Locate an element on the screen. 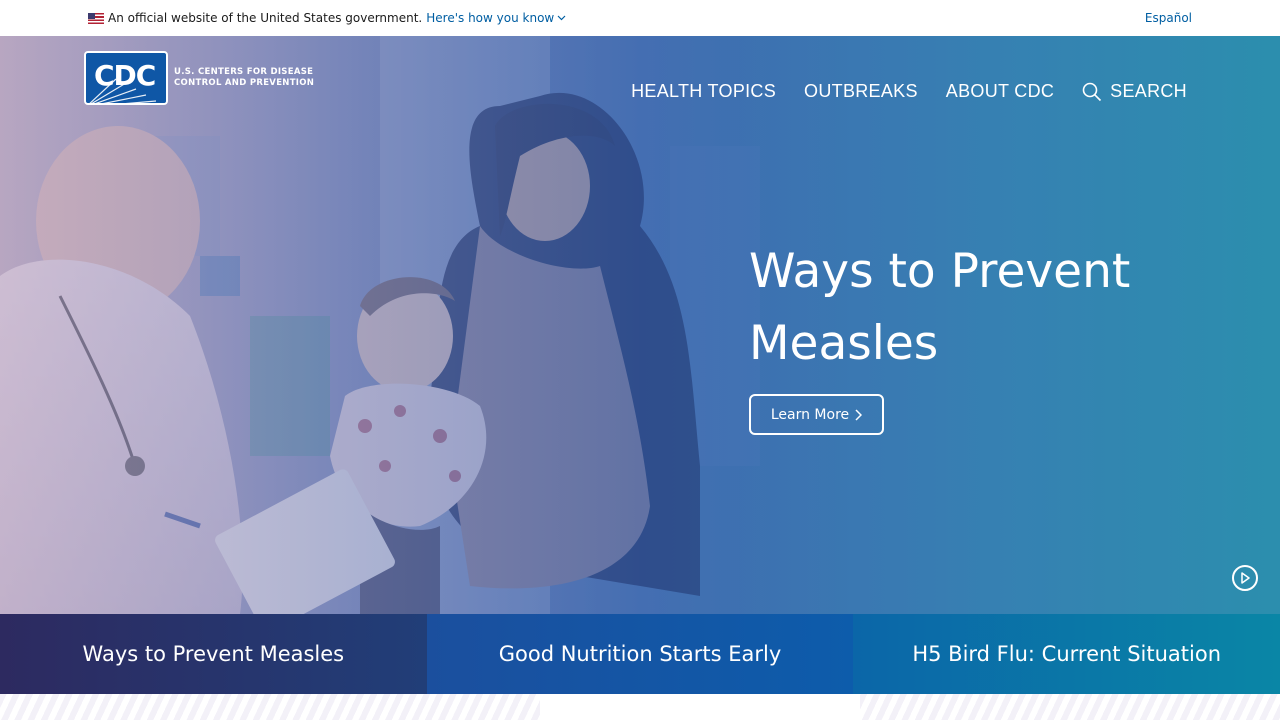 The height and width of the screenshot is (720, 1280). carousel-tab-measles: Ways to Prevent Measles is located at coordinates (213, 654).